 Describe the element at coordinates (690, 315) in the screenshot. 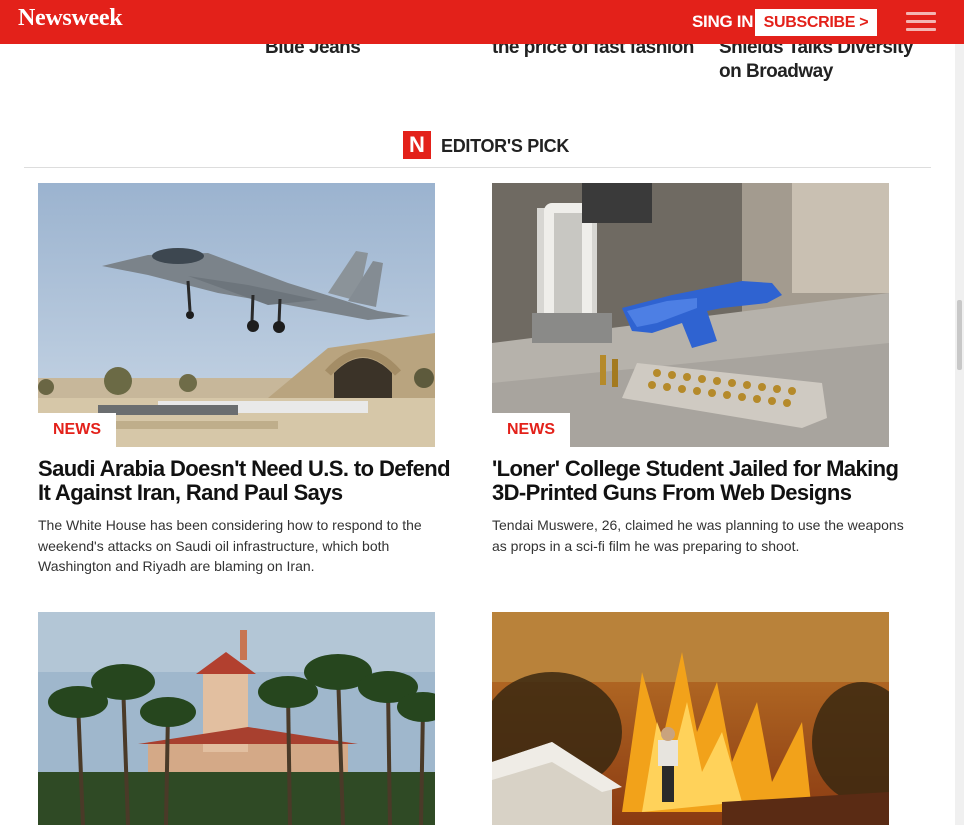

I see `3d-printed-gun-photo: NEWS` at that location.